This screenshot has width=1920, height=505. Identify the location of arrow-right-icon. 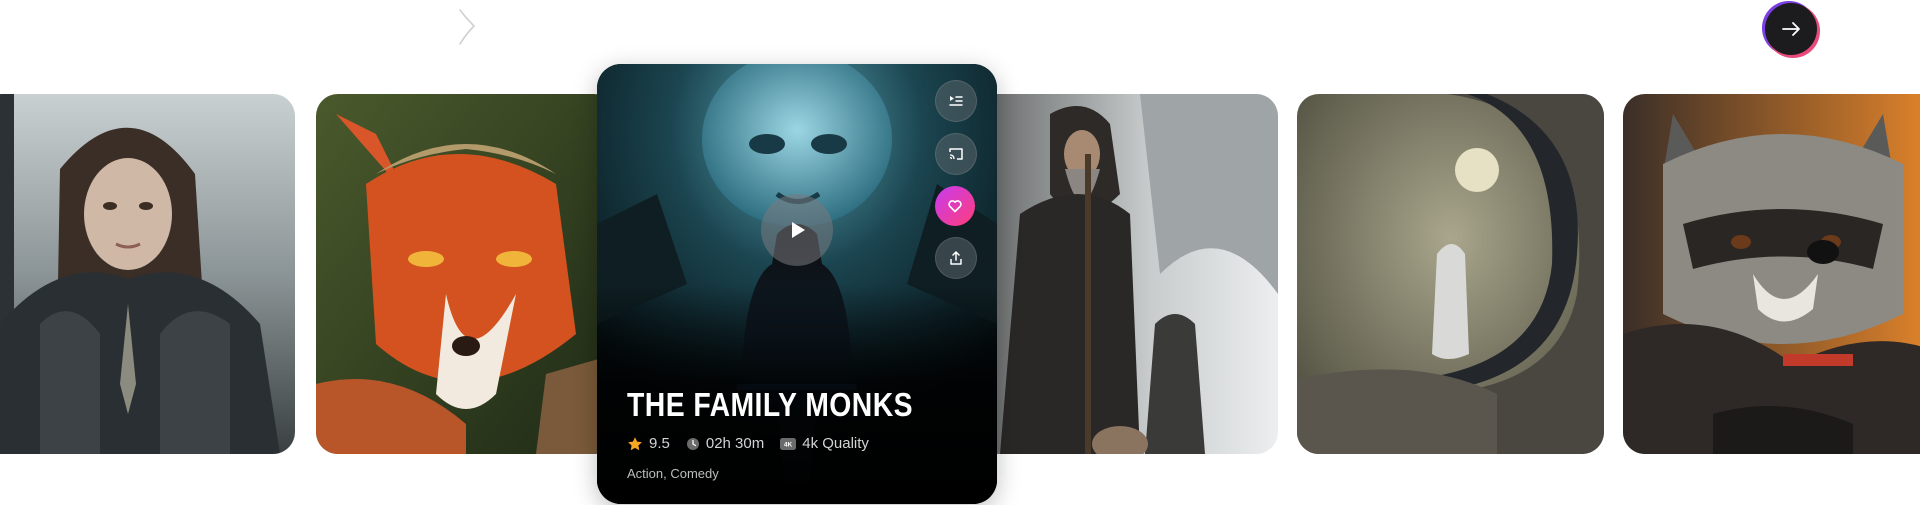
(1791, 29).